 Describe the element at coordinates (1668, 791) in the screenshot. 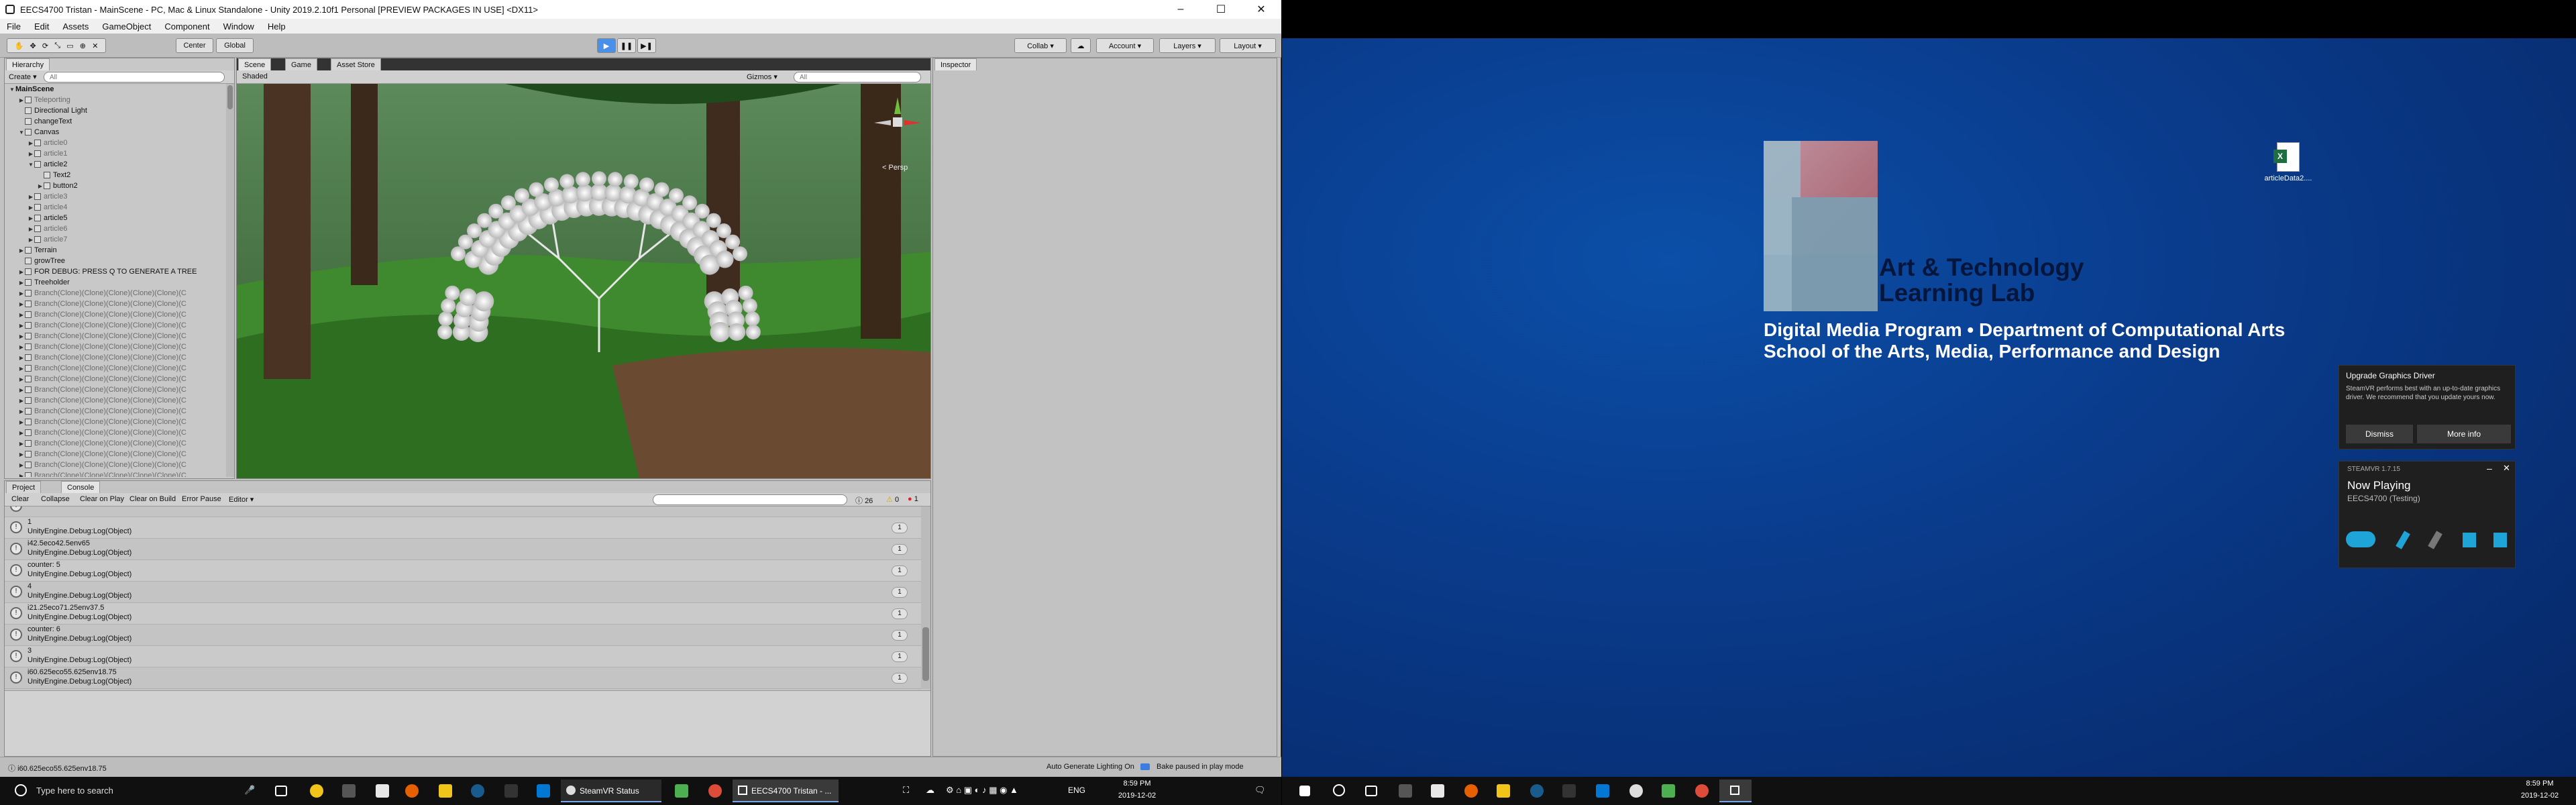

I see `notepad-icon` at that location.